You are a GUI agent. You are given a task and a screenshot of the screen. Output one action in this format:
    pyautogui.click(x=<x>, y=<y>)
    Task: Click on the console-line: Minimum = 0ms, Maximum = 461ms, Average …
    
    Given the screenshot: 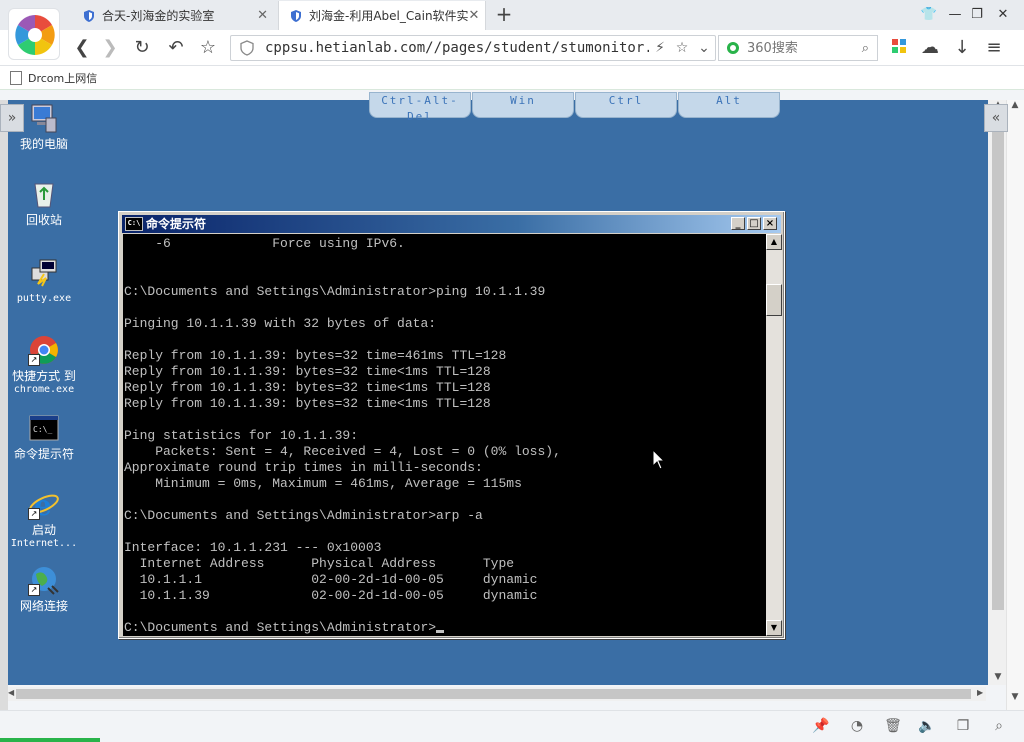 What is the action you would take?
    pyautogui.click(x=323, y=483)
    